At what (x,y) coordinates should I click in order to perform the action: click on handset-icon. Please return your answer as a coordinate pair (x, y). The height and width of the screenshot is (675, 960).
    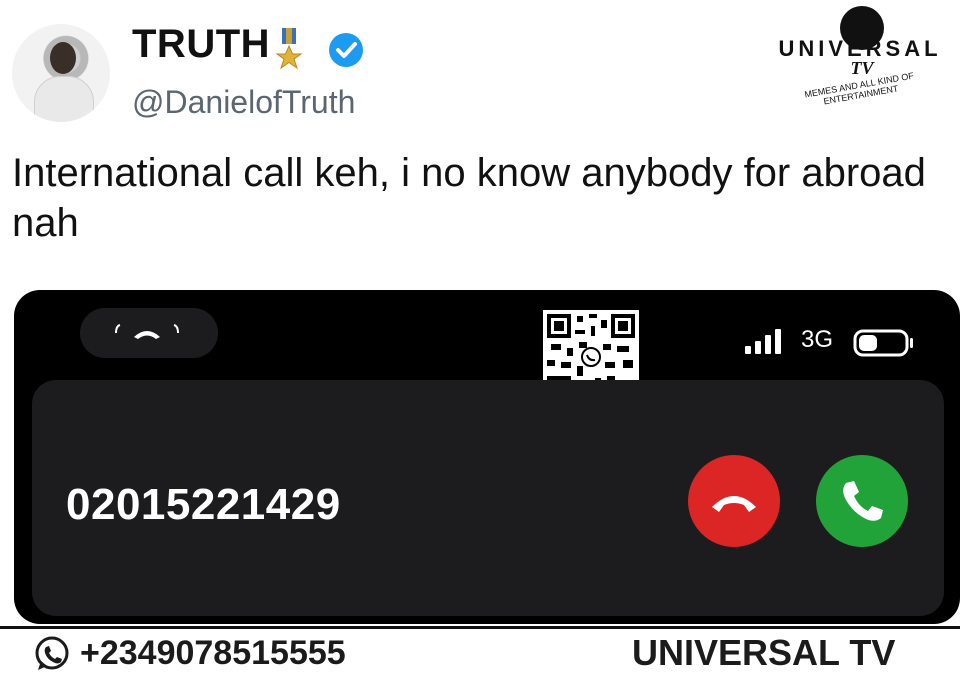
    Looking at the image, I should click on (147, 331).